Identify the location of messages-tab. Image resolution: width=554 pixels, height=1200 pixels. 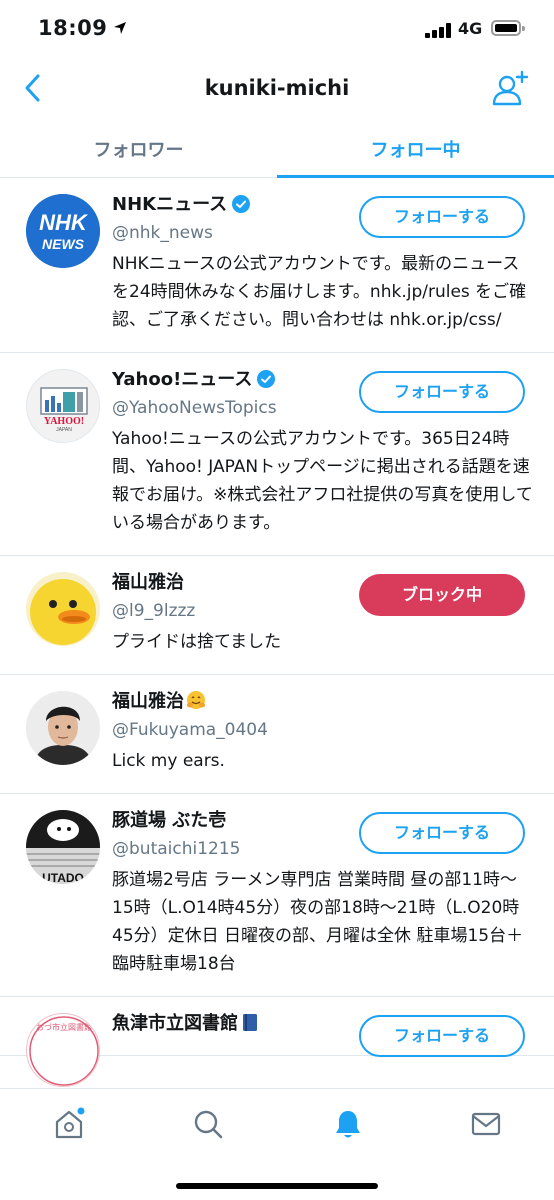
(486, 1124).